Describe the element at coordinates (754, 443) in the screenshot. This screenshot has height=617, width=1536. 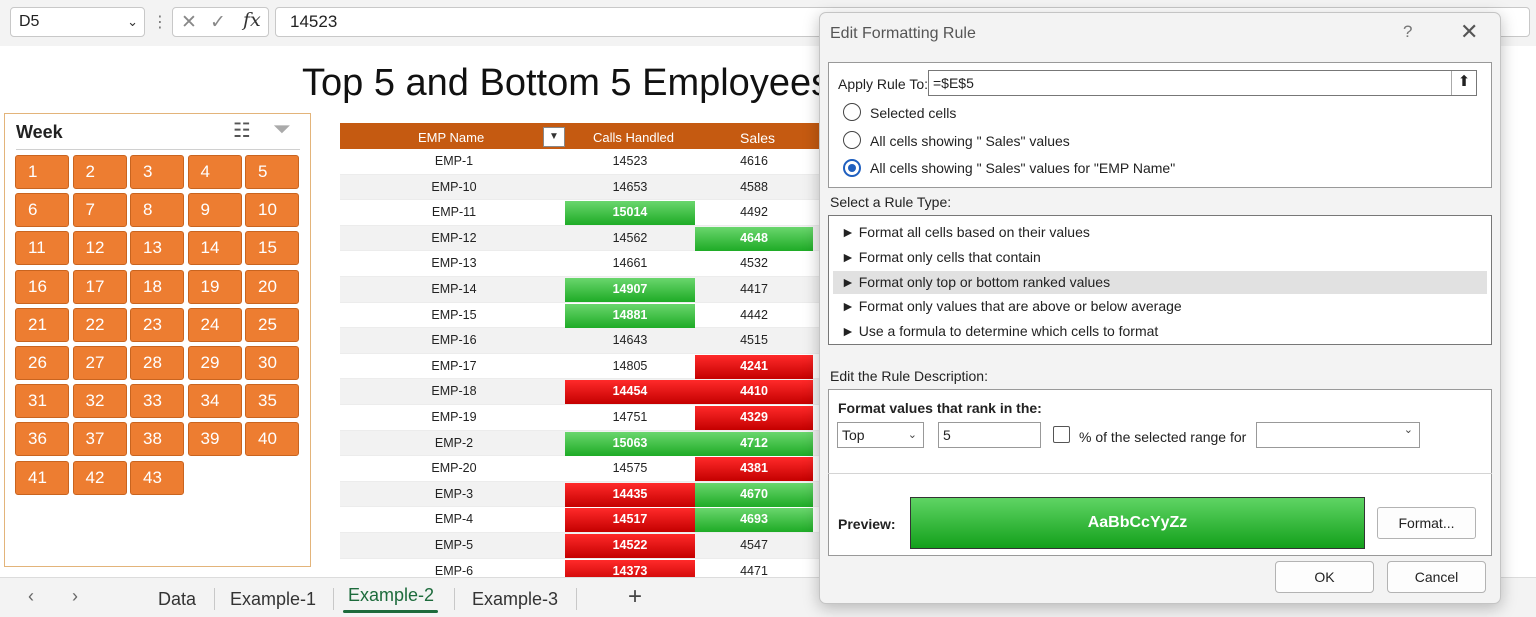
I see `cell-sales: 4712` at that location.